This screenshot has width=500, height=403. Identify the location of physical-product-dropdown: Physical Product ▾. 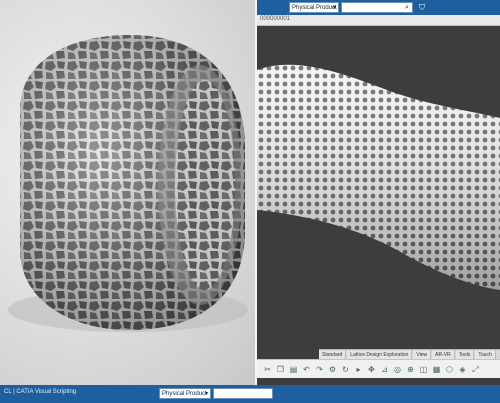
(314, 7).